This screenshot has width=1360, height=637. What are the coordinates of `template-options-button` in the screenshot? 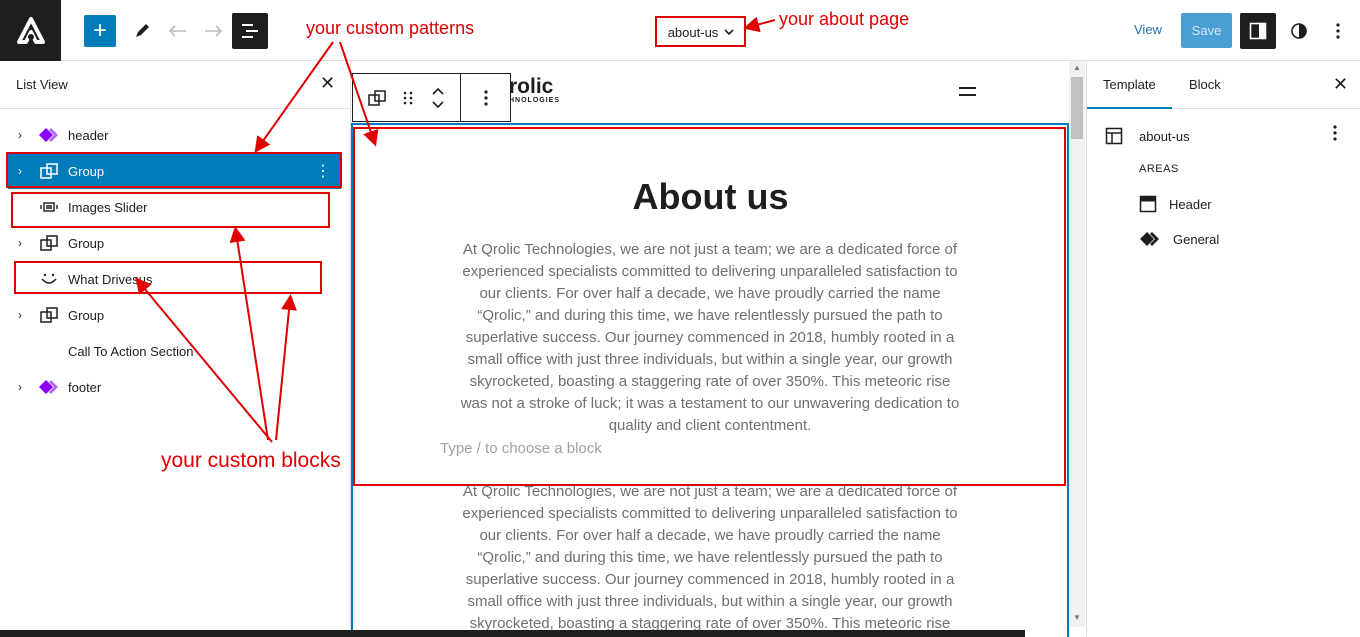 It's located at (1335, 135).